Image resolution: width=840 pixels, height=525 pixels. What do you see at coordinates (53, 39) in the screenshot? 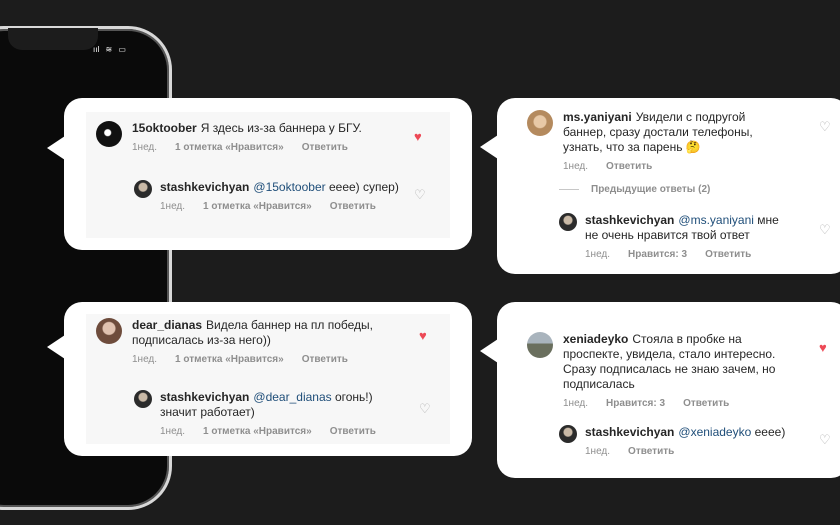
I see `phone-notch` at bounding box center [53, 39].